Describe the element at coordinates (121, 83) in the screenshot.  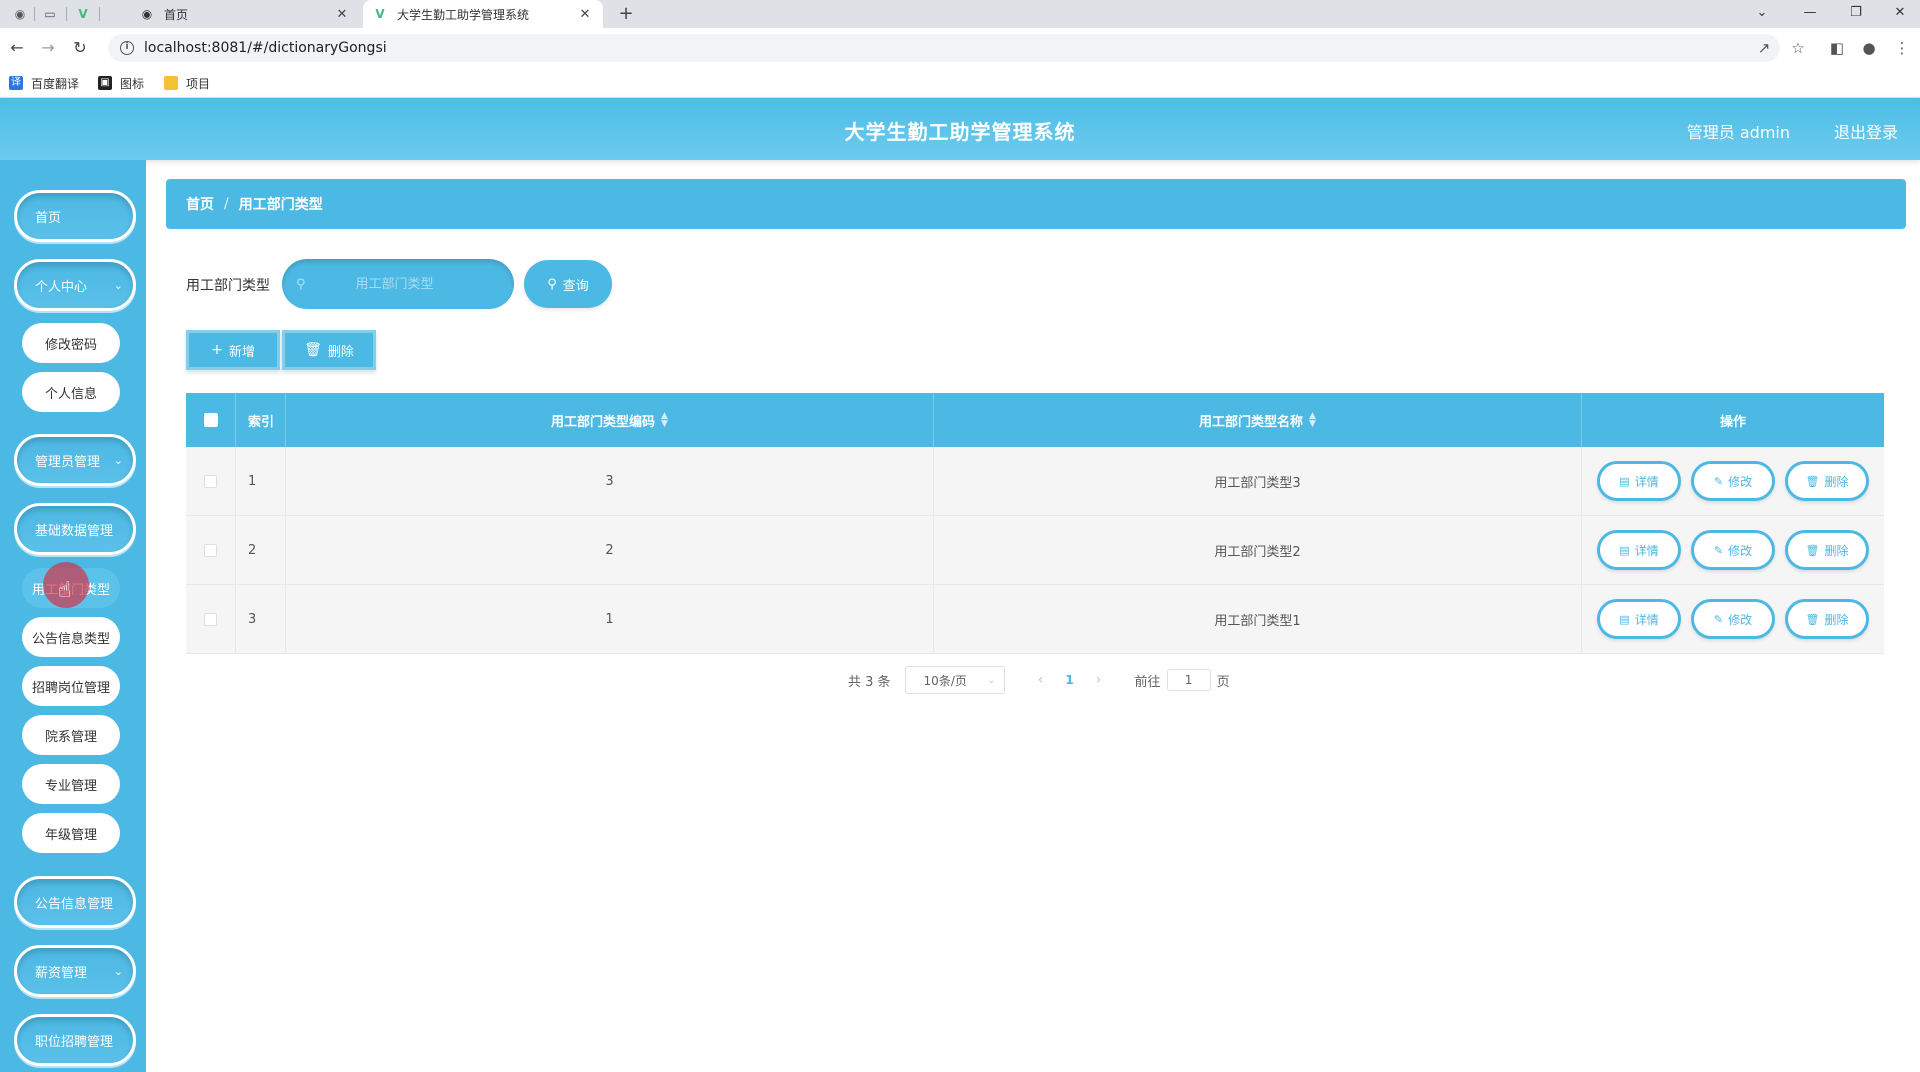
I see `bookmark-icons: ▣ 图标` at that location.